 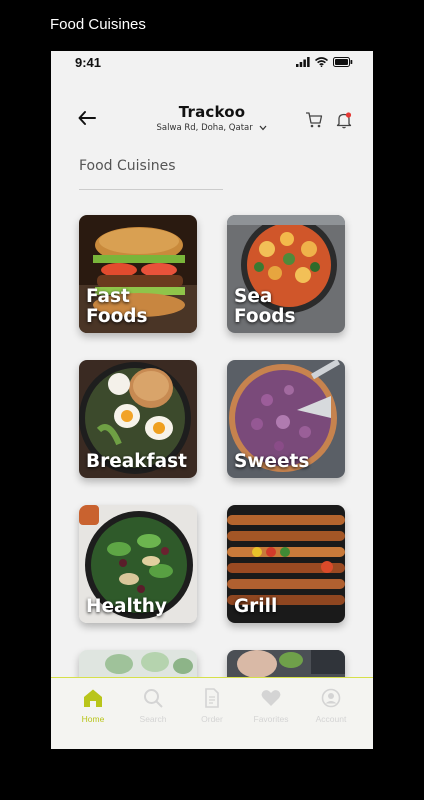 What do you see at coordinates (256, 606) in the screenshot?
I see `cuisine-label: Grill` at bounding box center [256, 606].